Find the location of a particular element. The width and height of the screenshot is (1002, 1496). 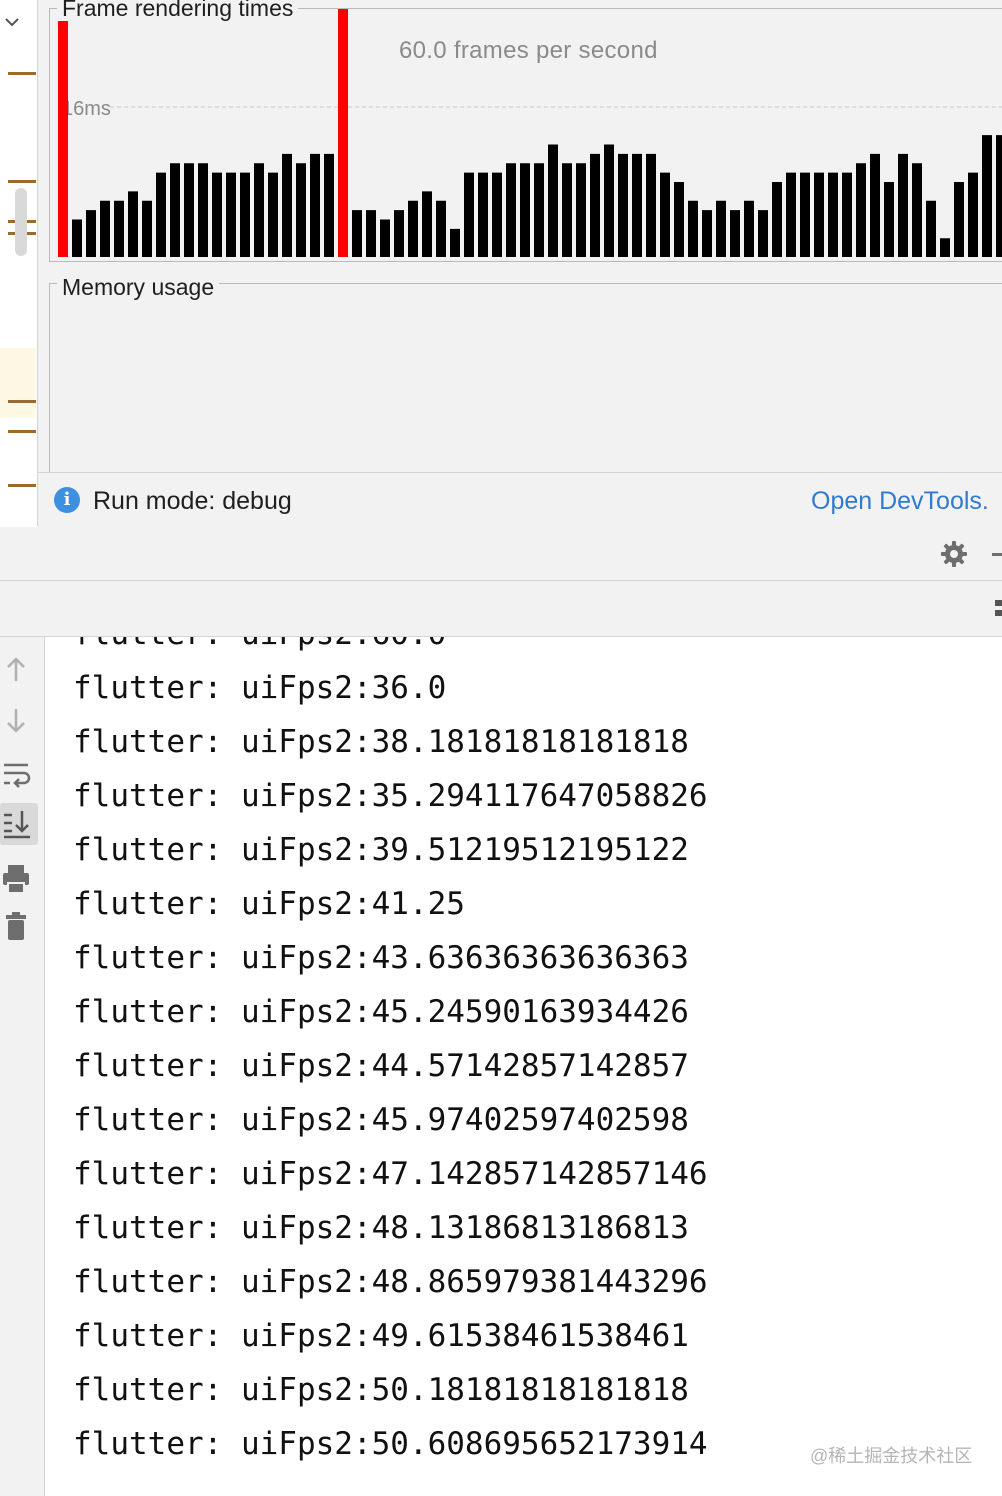

console-tab-bar is located at coordinates (501, 609).